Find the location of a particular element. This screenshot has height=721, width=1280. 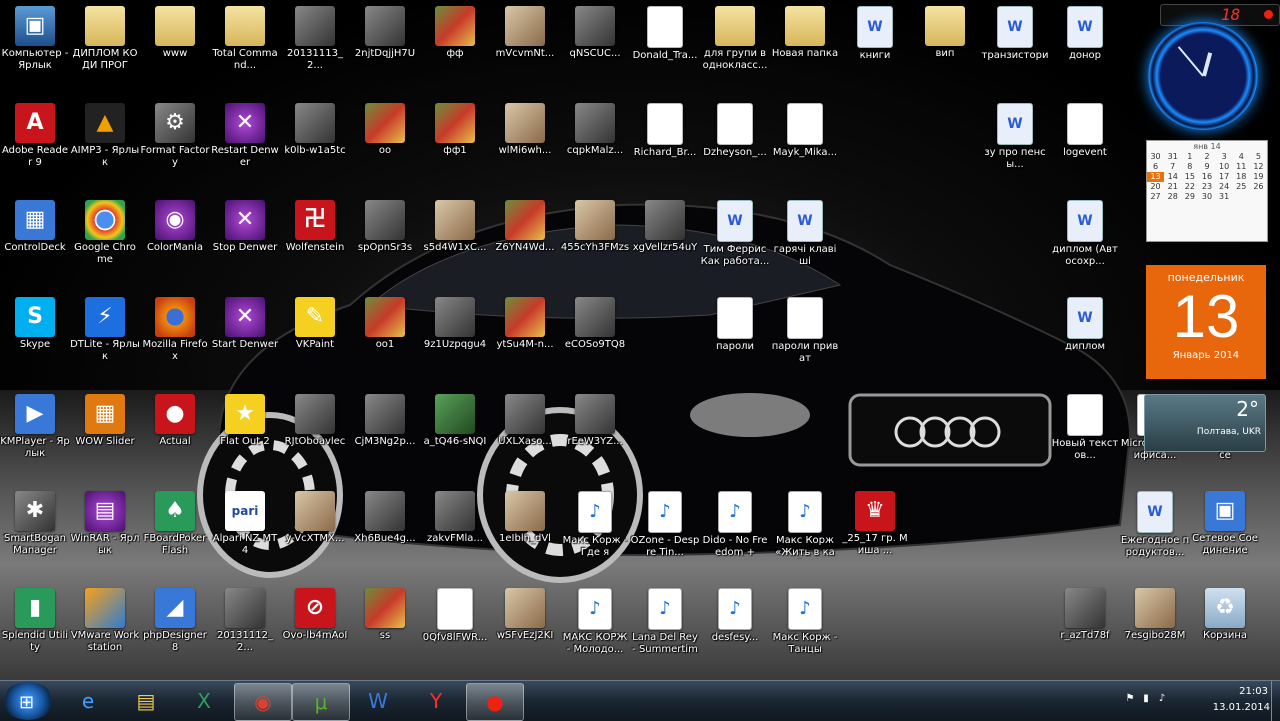

desktop-icon: ▤ WinRAR - Ярлык is located at coordinates (105, 524).